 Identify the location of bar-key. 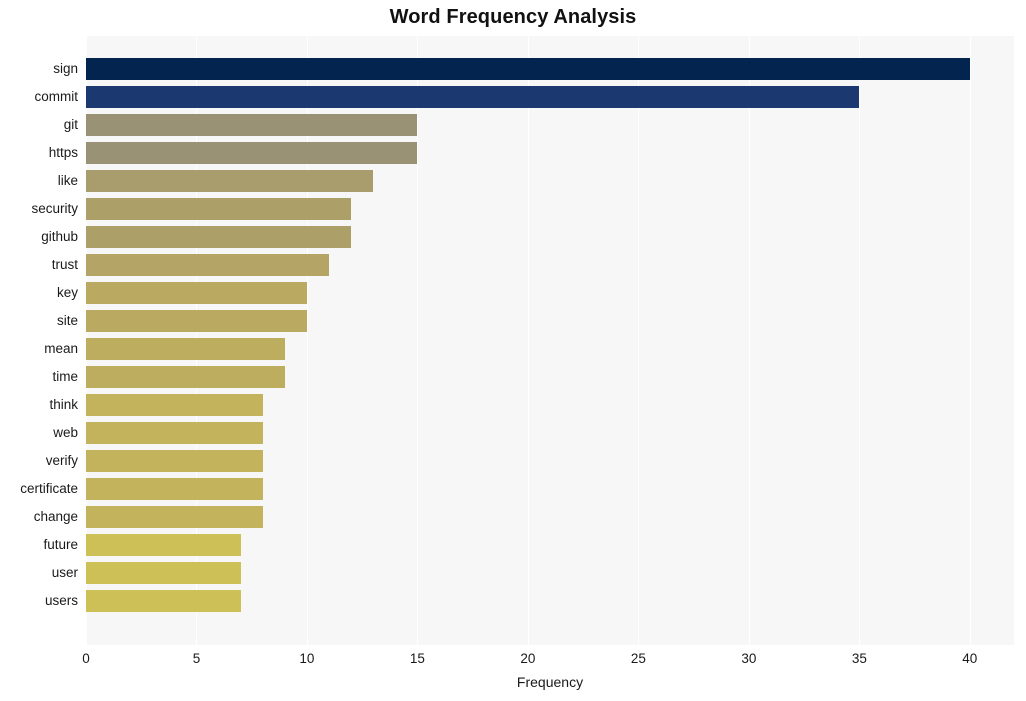
(196, 293).